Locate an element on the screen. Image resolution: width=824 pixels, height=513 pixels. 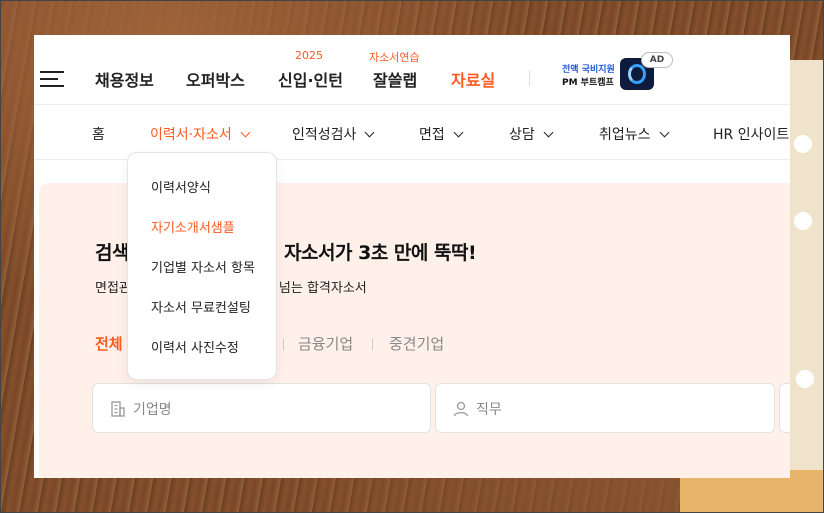
nav-newgrad-tag: 2025 is located at coordinates (309, 55).